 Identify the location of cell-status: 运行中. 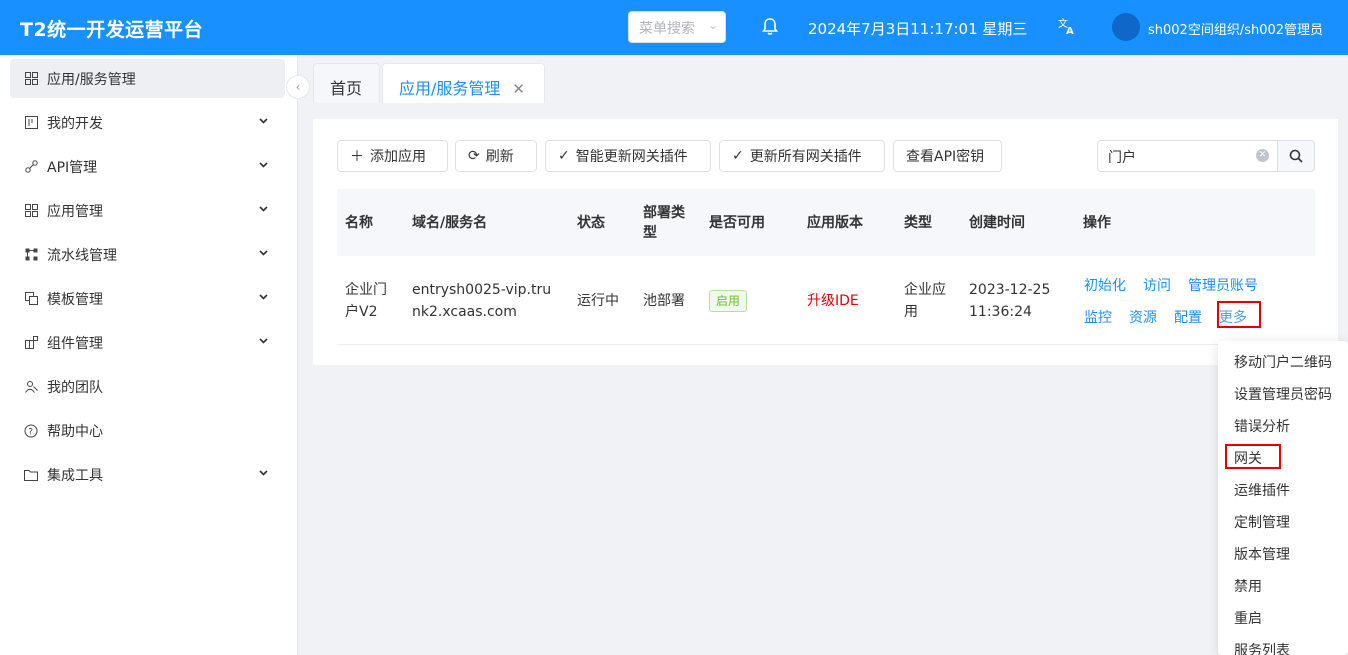
(598, 300).